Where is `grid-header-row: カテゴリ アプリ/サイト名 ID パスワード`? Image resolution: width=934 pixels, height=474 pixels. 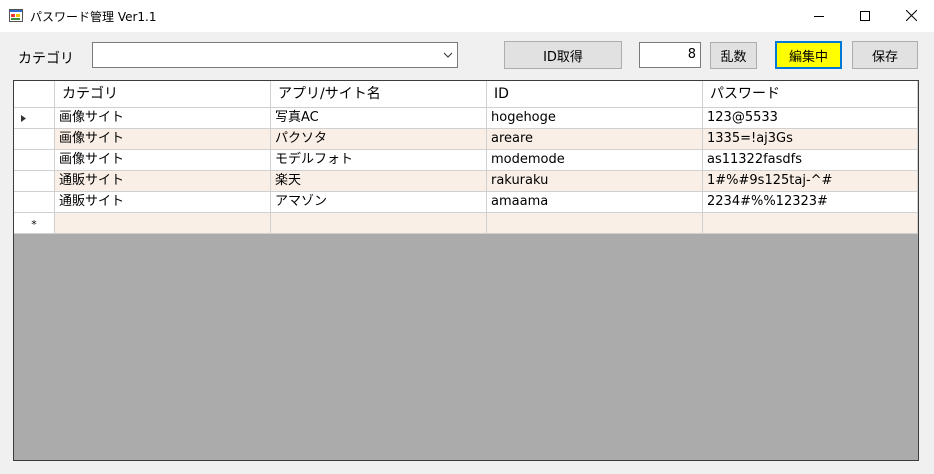
grid-header-row: カテゴリ アプリ/サイト名 ID パスワード is located at coordinates (466, 94).